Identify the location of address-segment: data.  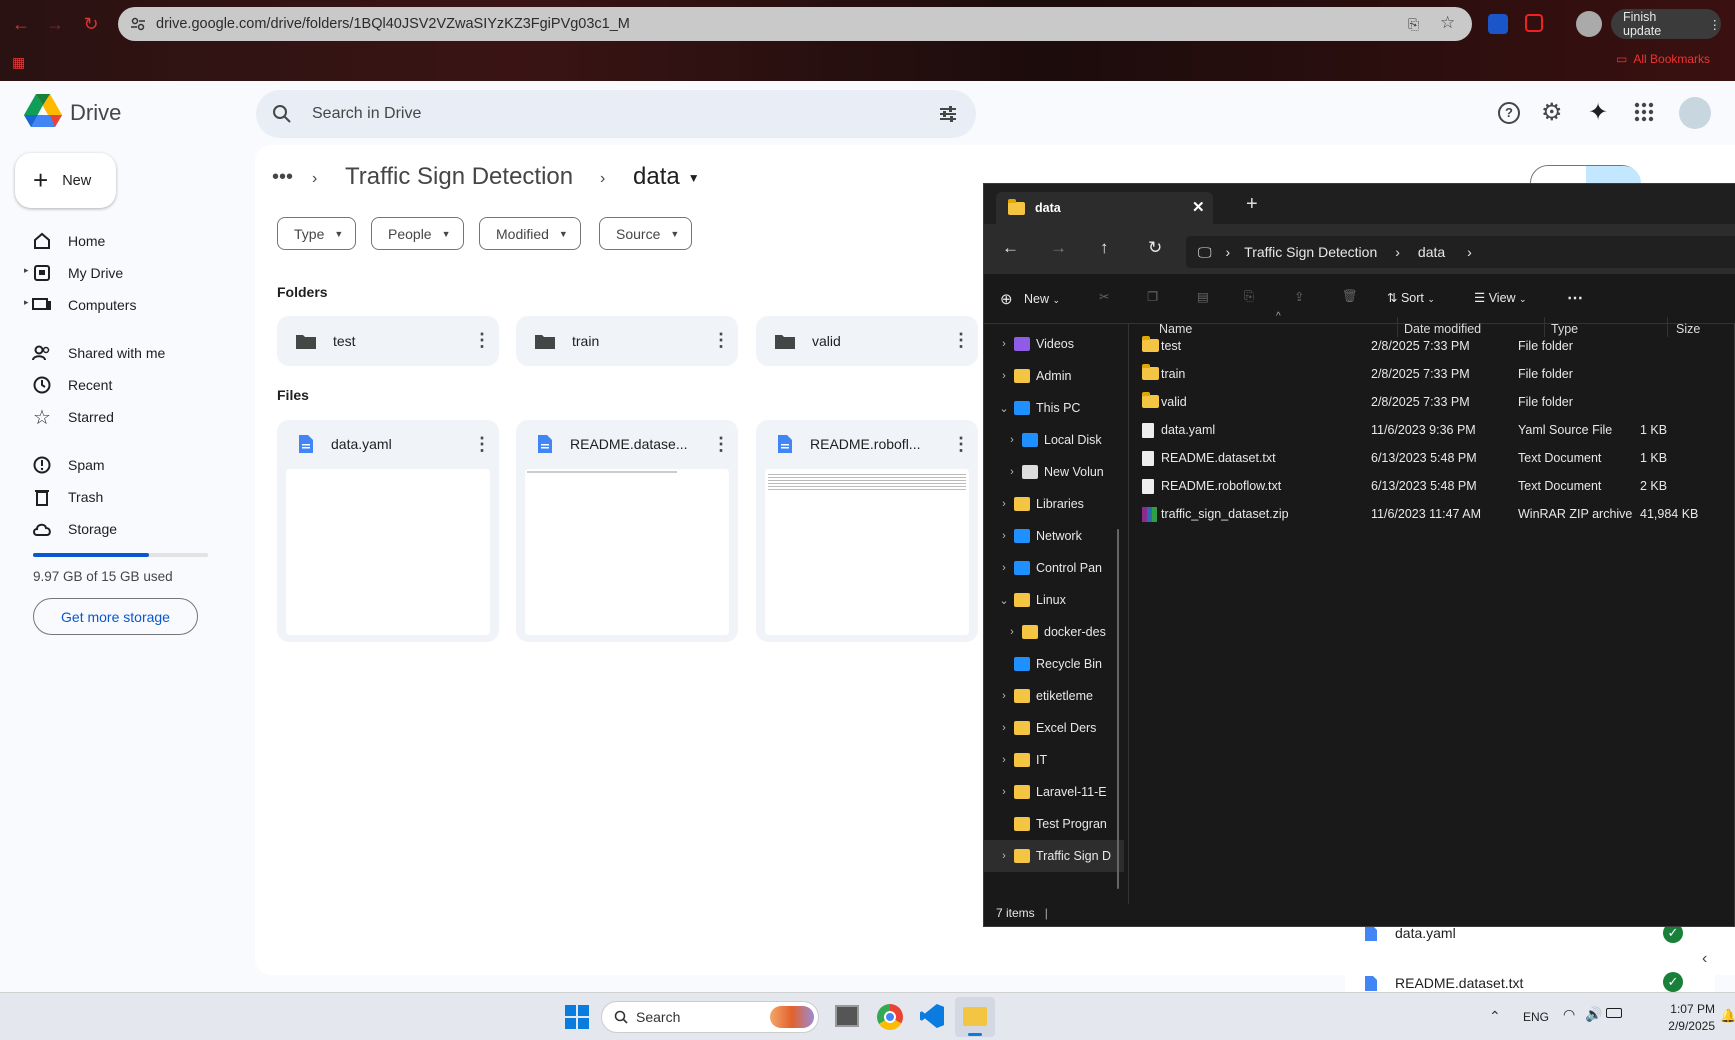
(1431, 252).